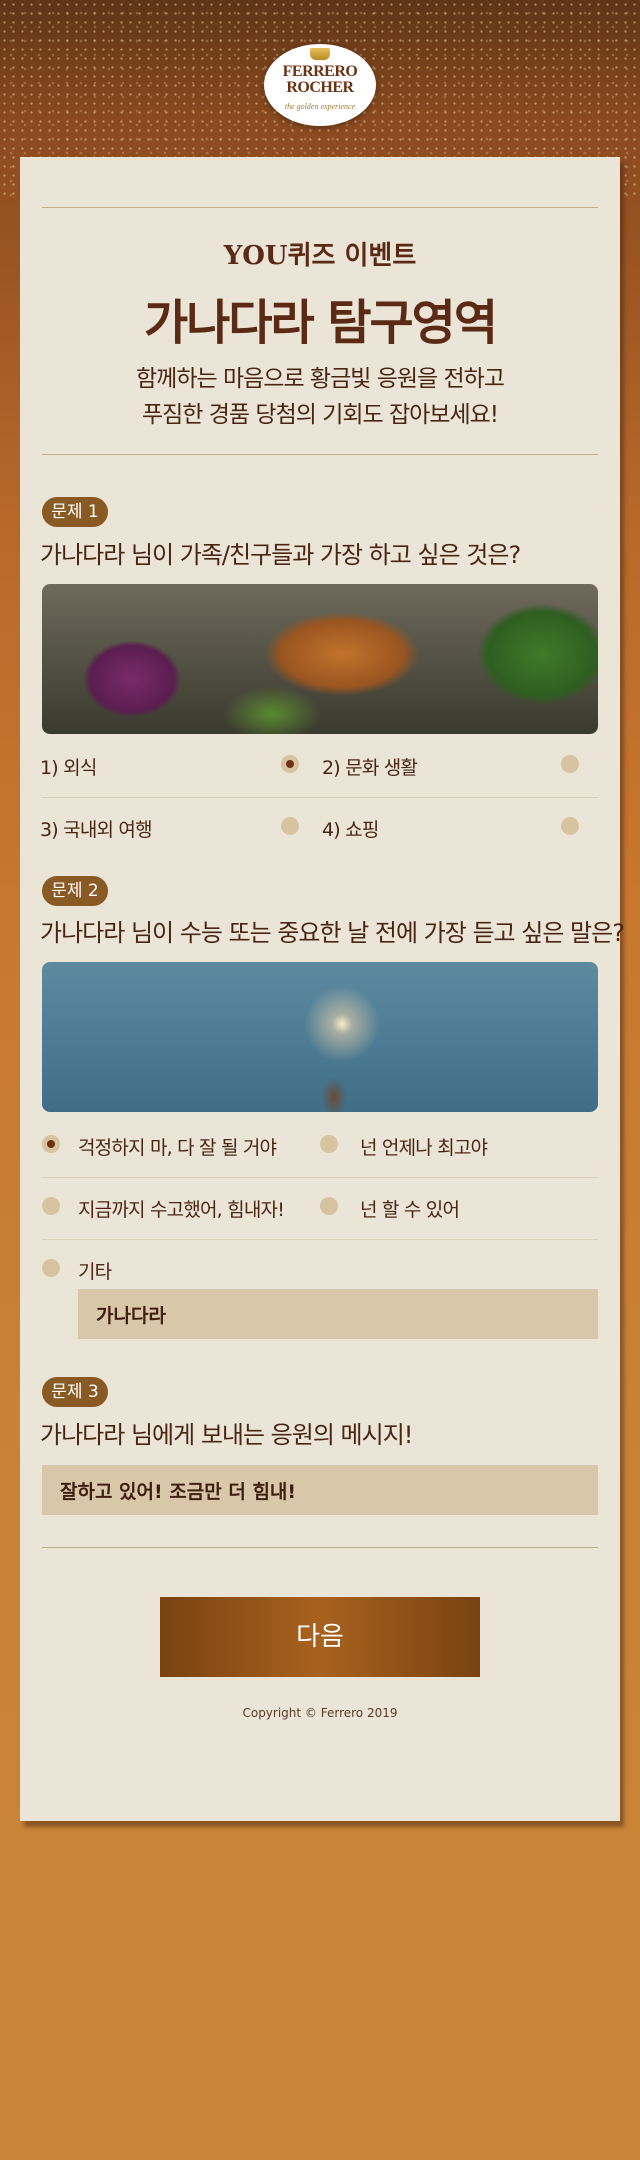  I want to click on copyright: Copyright © Ferrero 2019, so click(320, 1713).